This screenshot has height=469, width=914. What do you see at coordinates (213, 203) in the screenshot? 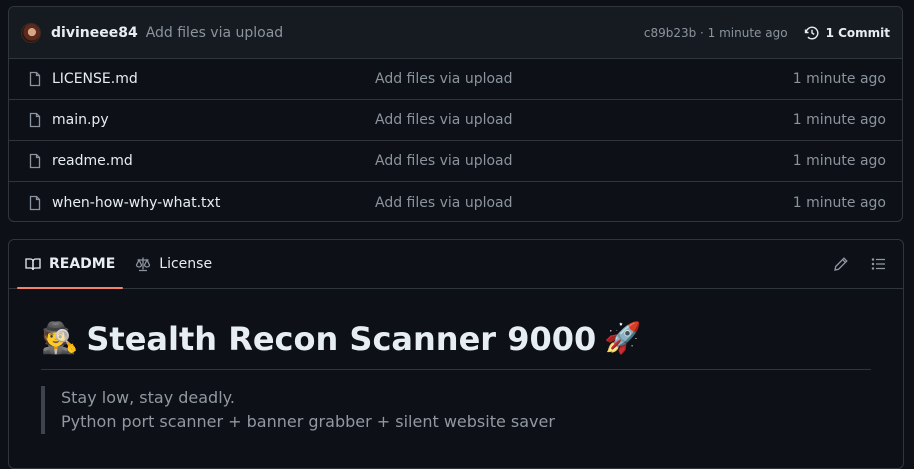
I see `file-name: when-how-why-what.txt` at bounding box center [213, 203].